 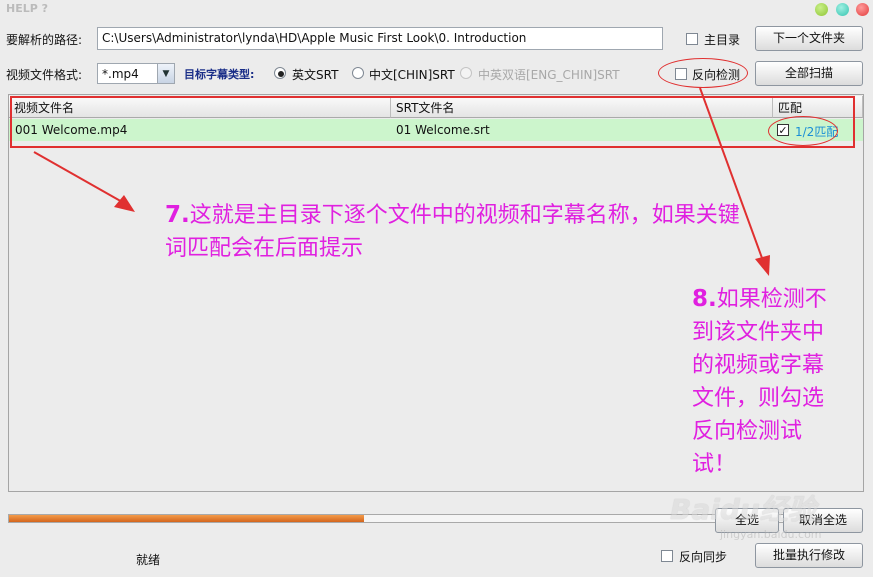 I want to click on annotation-8-line: 如果检测不, so click(x=771, y=299).